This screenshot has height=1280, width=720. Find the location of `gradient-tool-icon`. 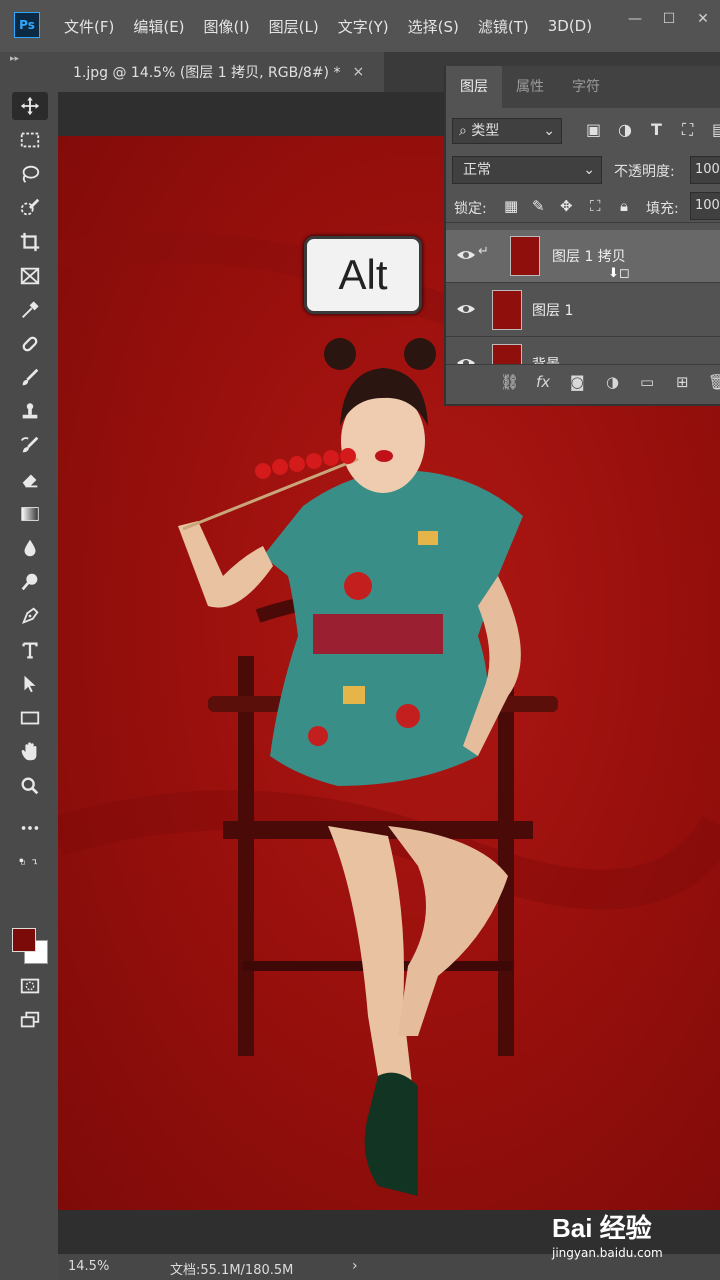

gradient-tool-icon is located at coordinates (30, 514).